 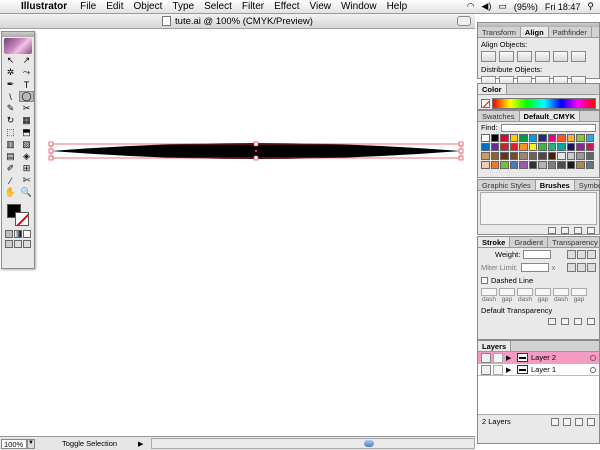 I want to click on gap-field-1: gap, so click(x=507, y=295).